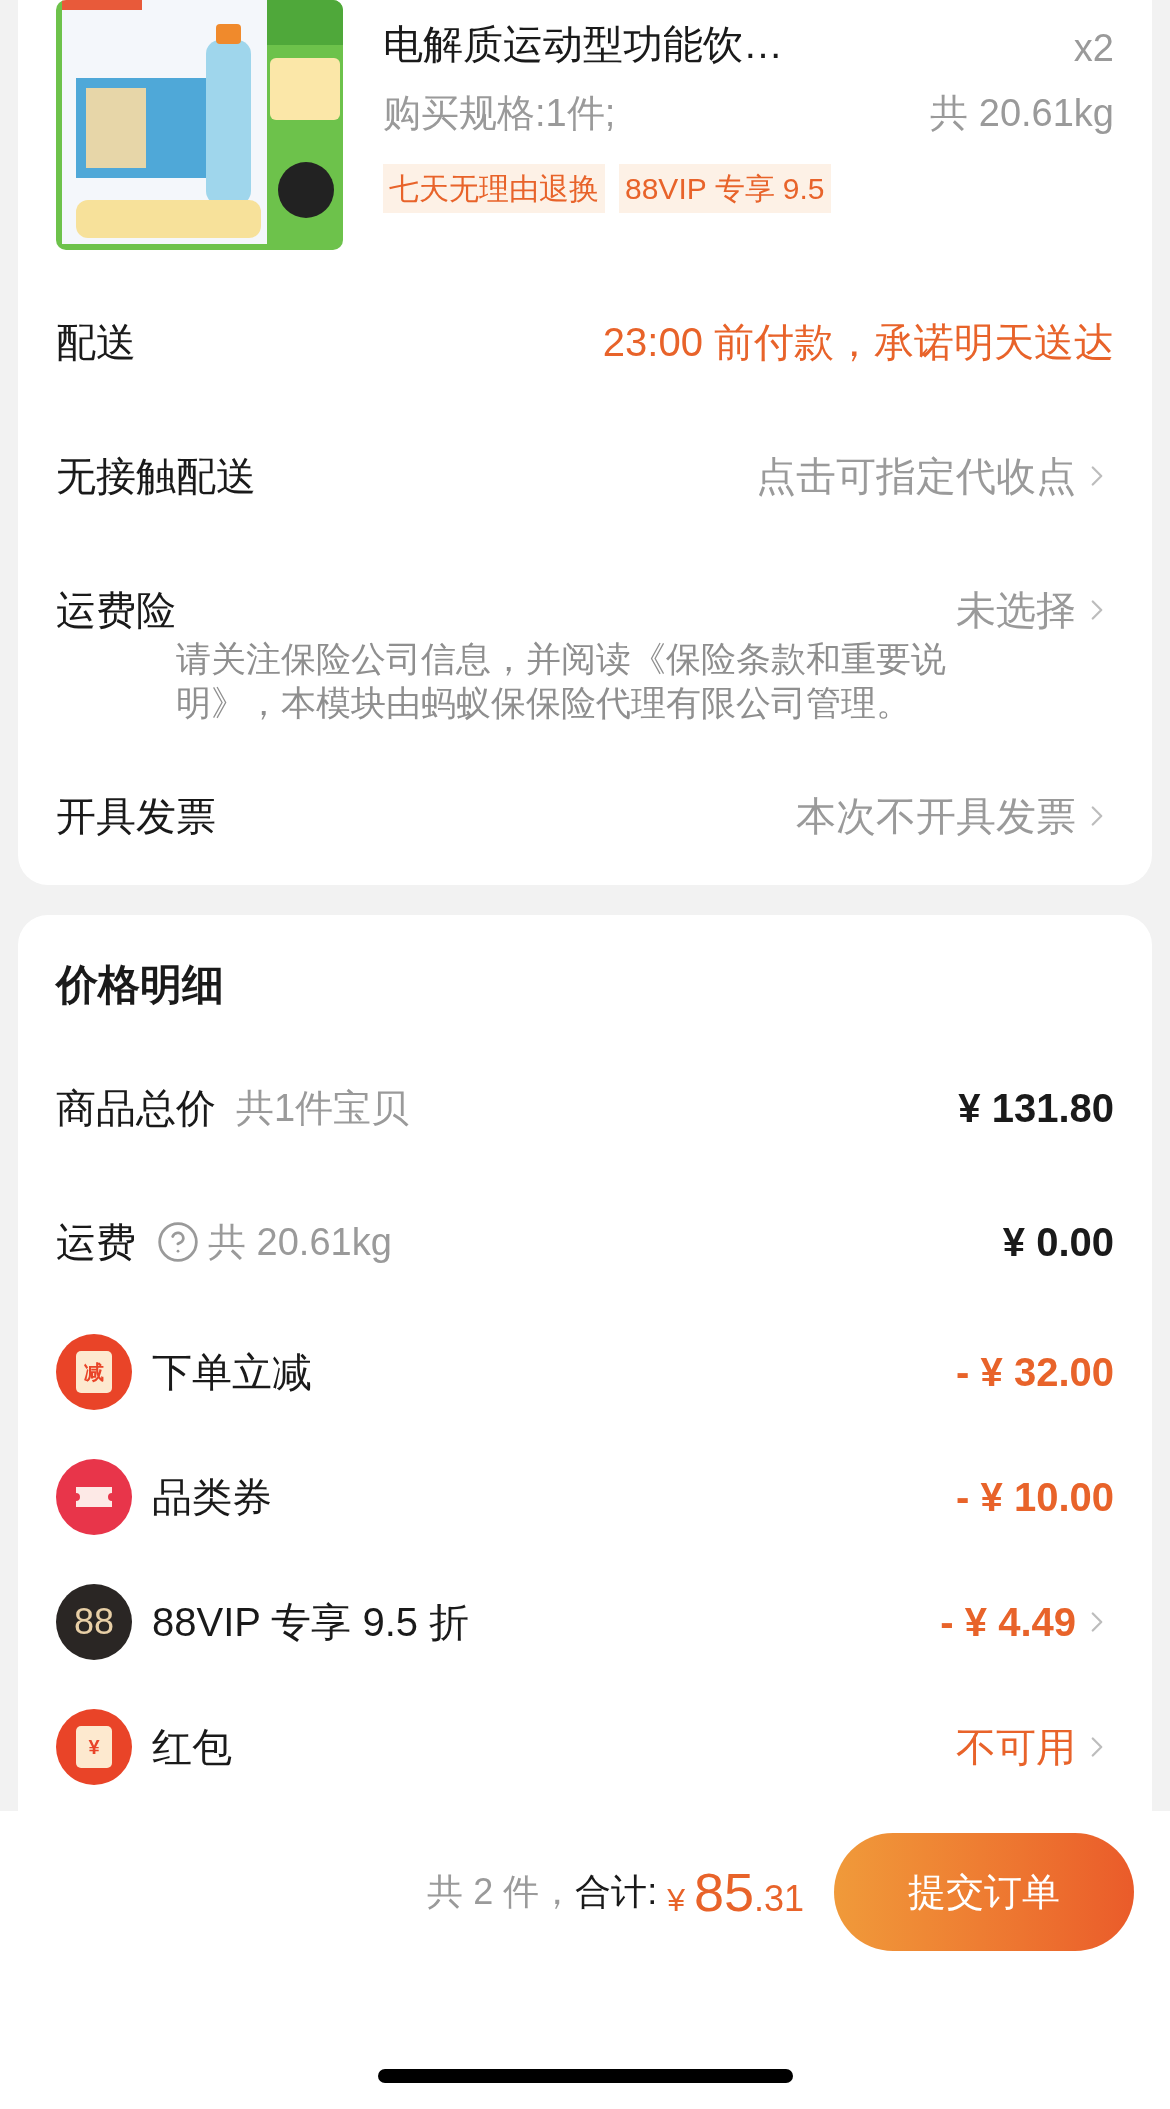 The height and width of the screenshot is (2109, 1170). Describe the element at coordinates (1035, 1372) in the screenshot. I see `price-value: - ¥ 32.00` at that location.